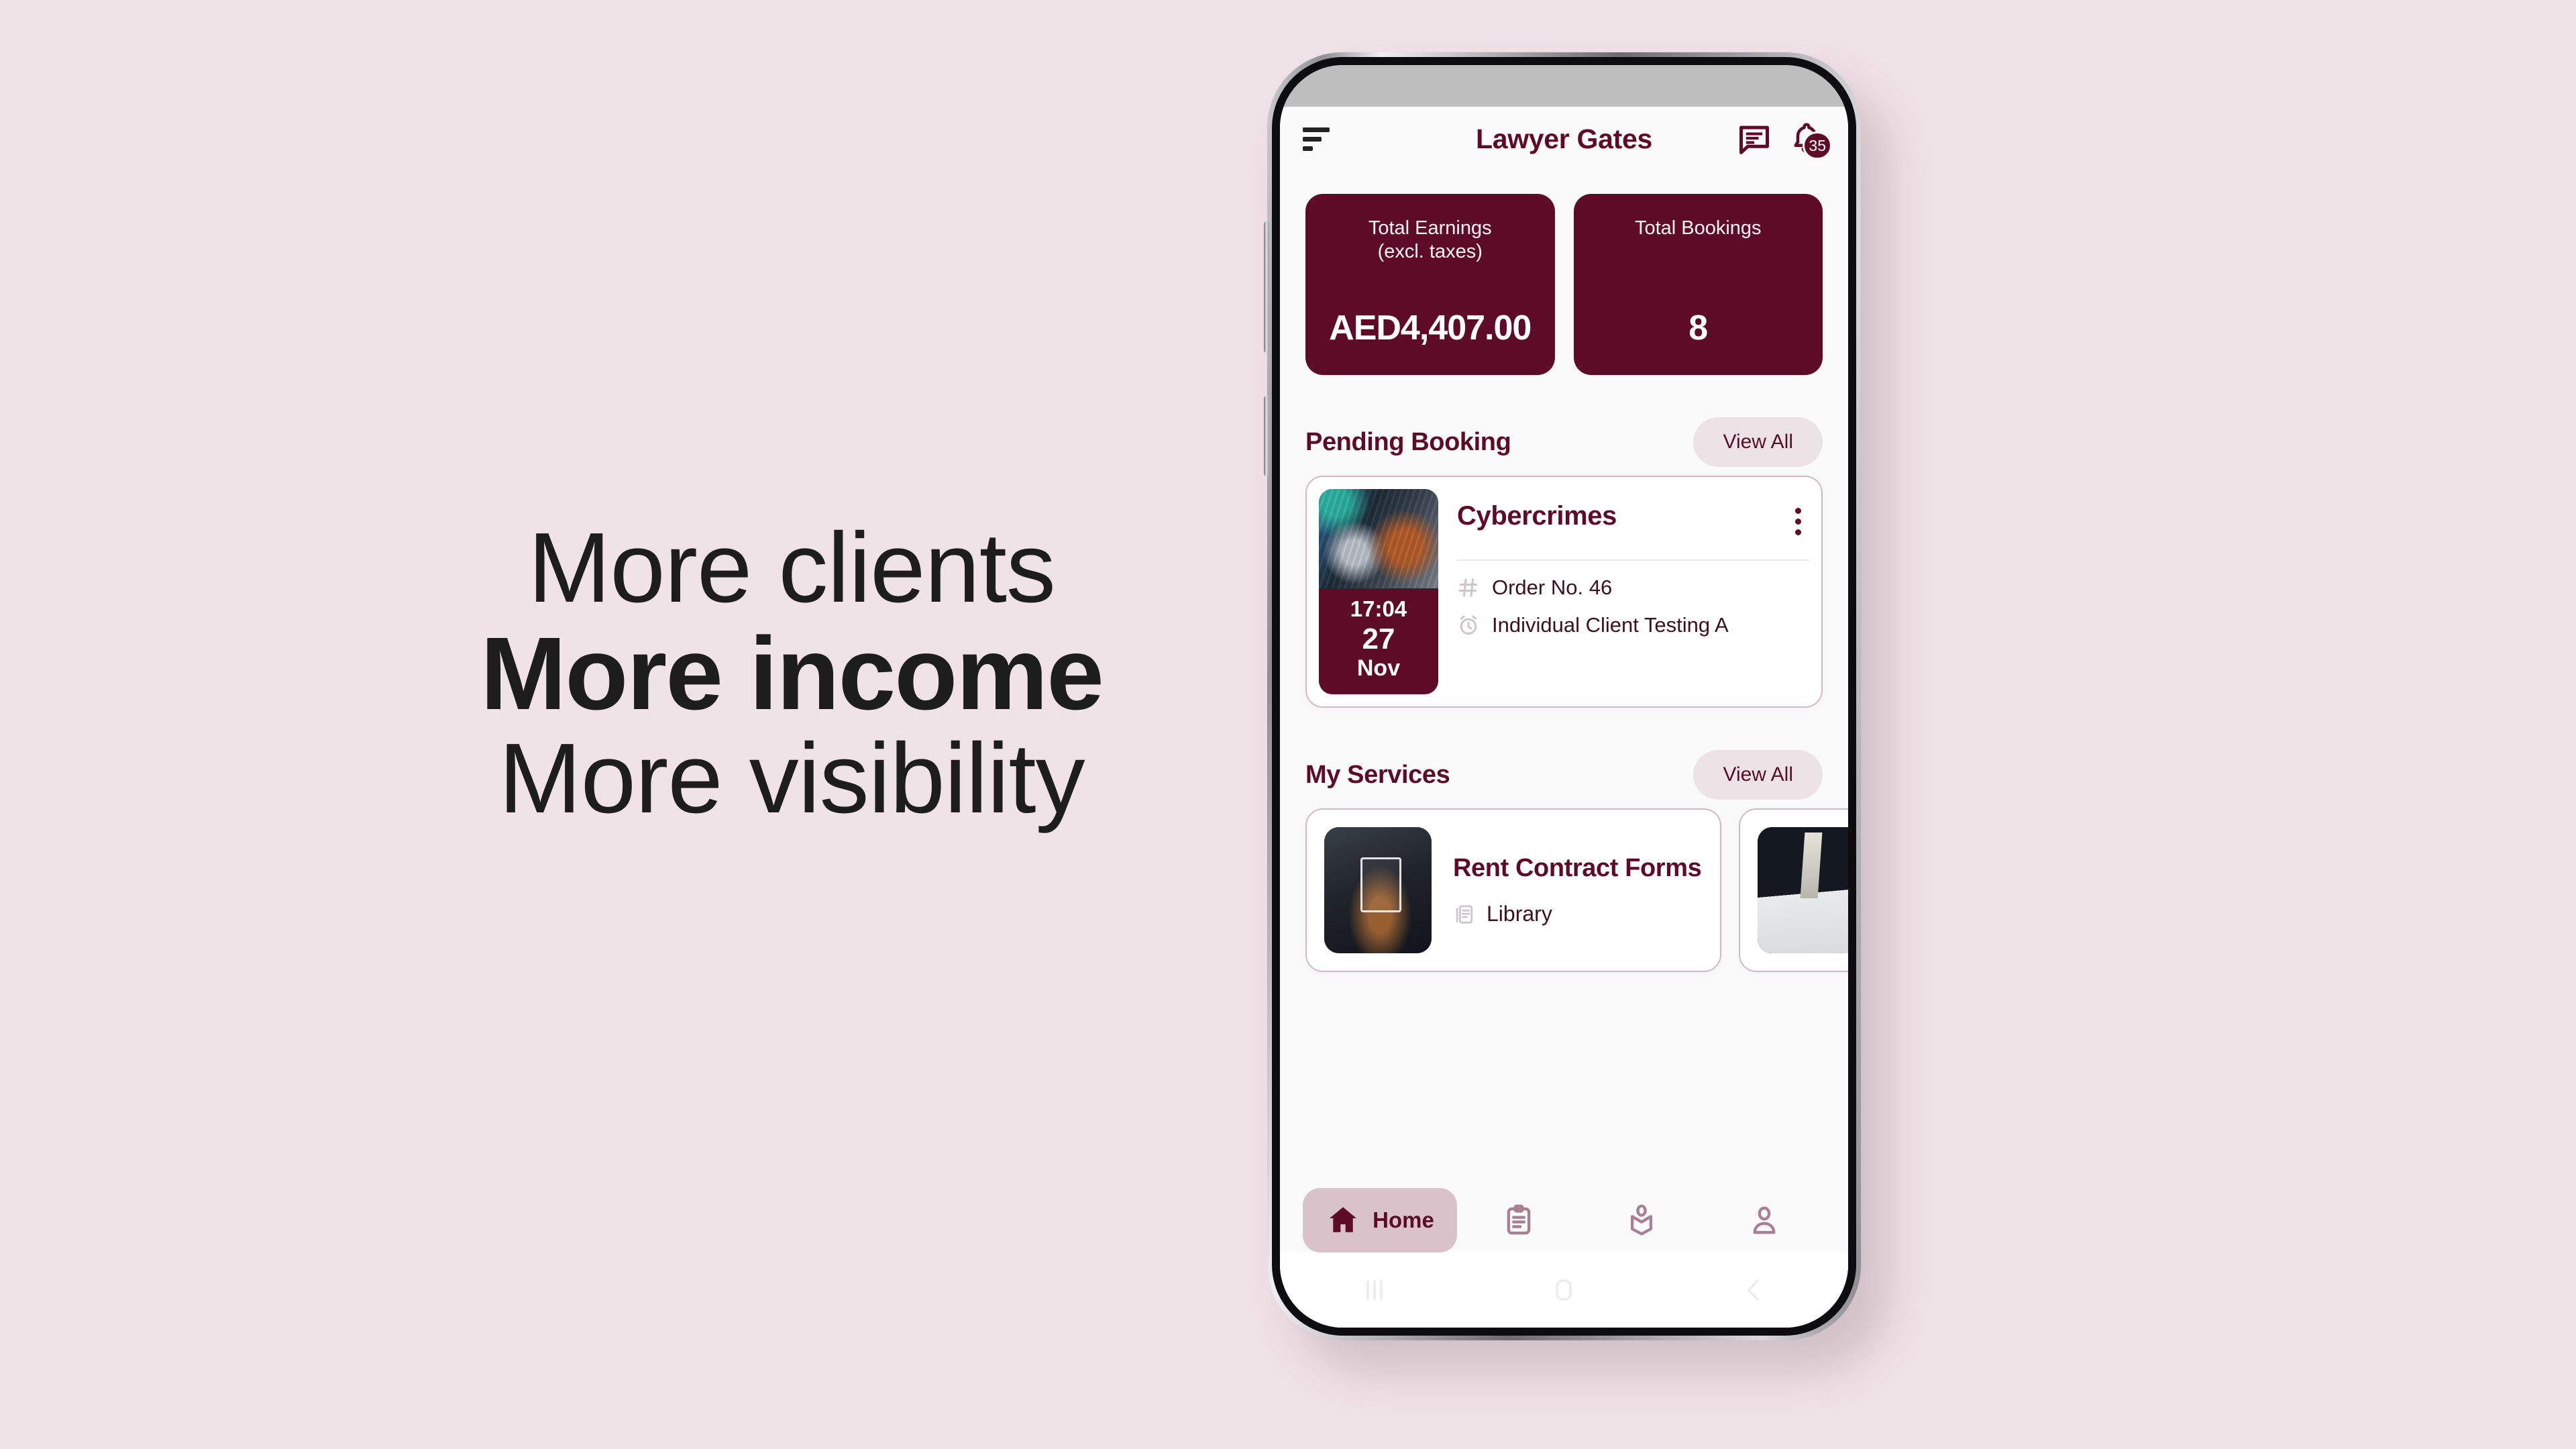 The image size is (2576, 1449). I want to click on booking-date-block: 17:04 27 Nov, so click(1378, 641).